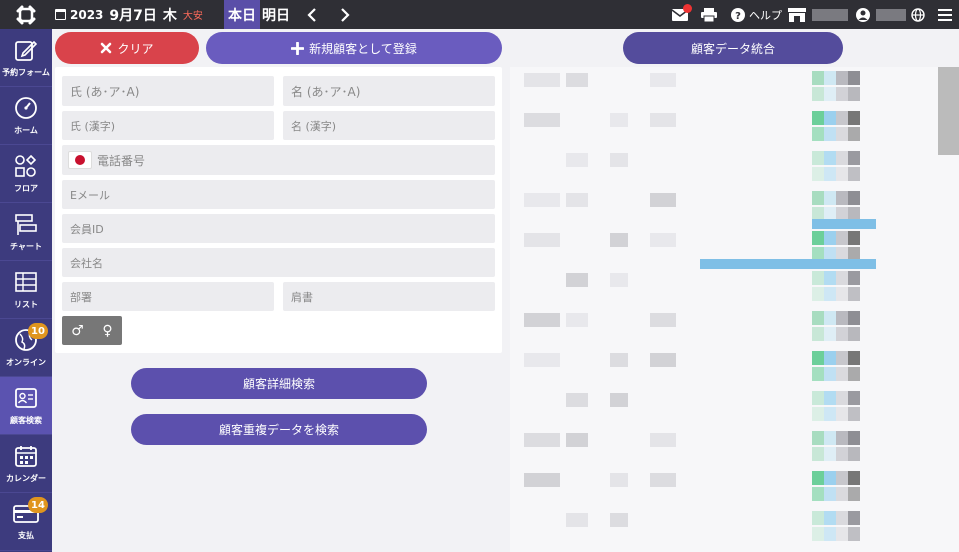 The height and width of the screenshot is (552, 959). What do you see at coordinates (169, 15) in the screenshot?
I see `date-weekday: 木` at bounding box center [169, 15].